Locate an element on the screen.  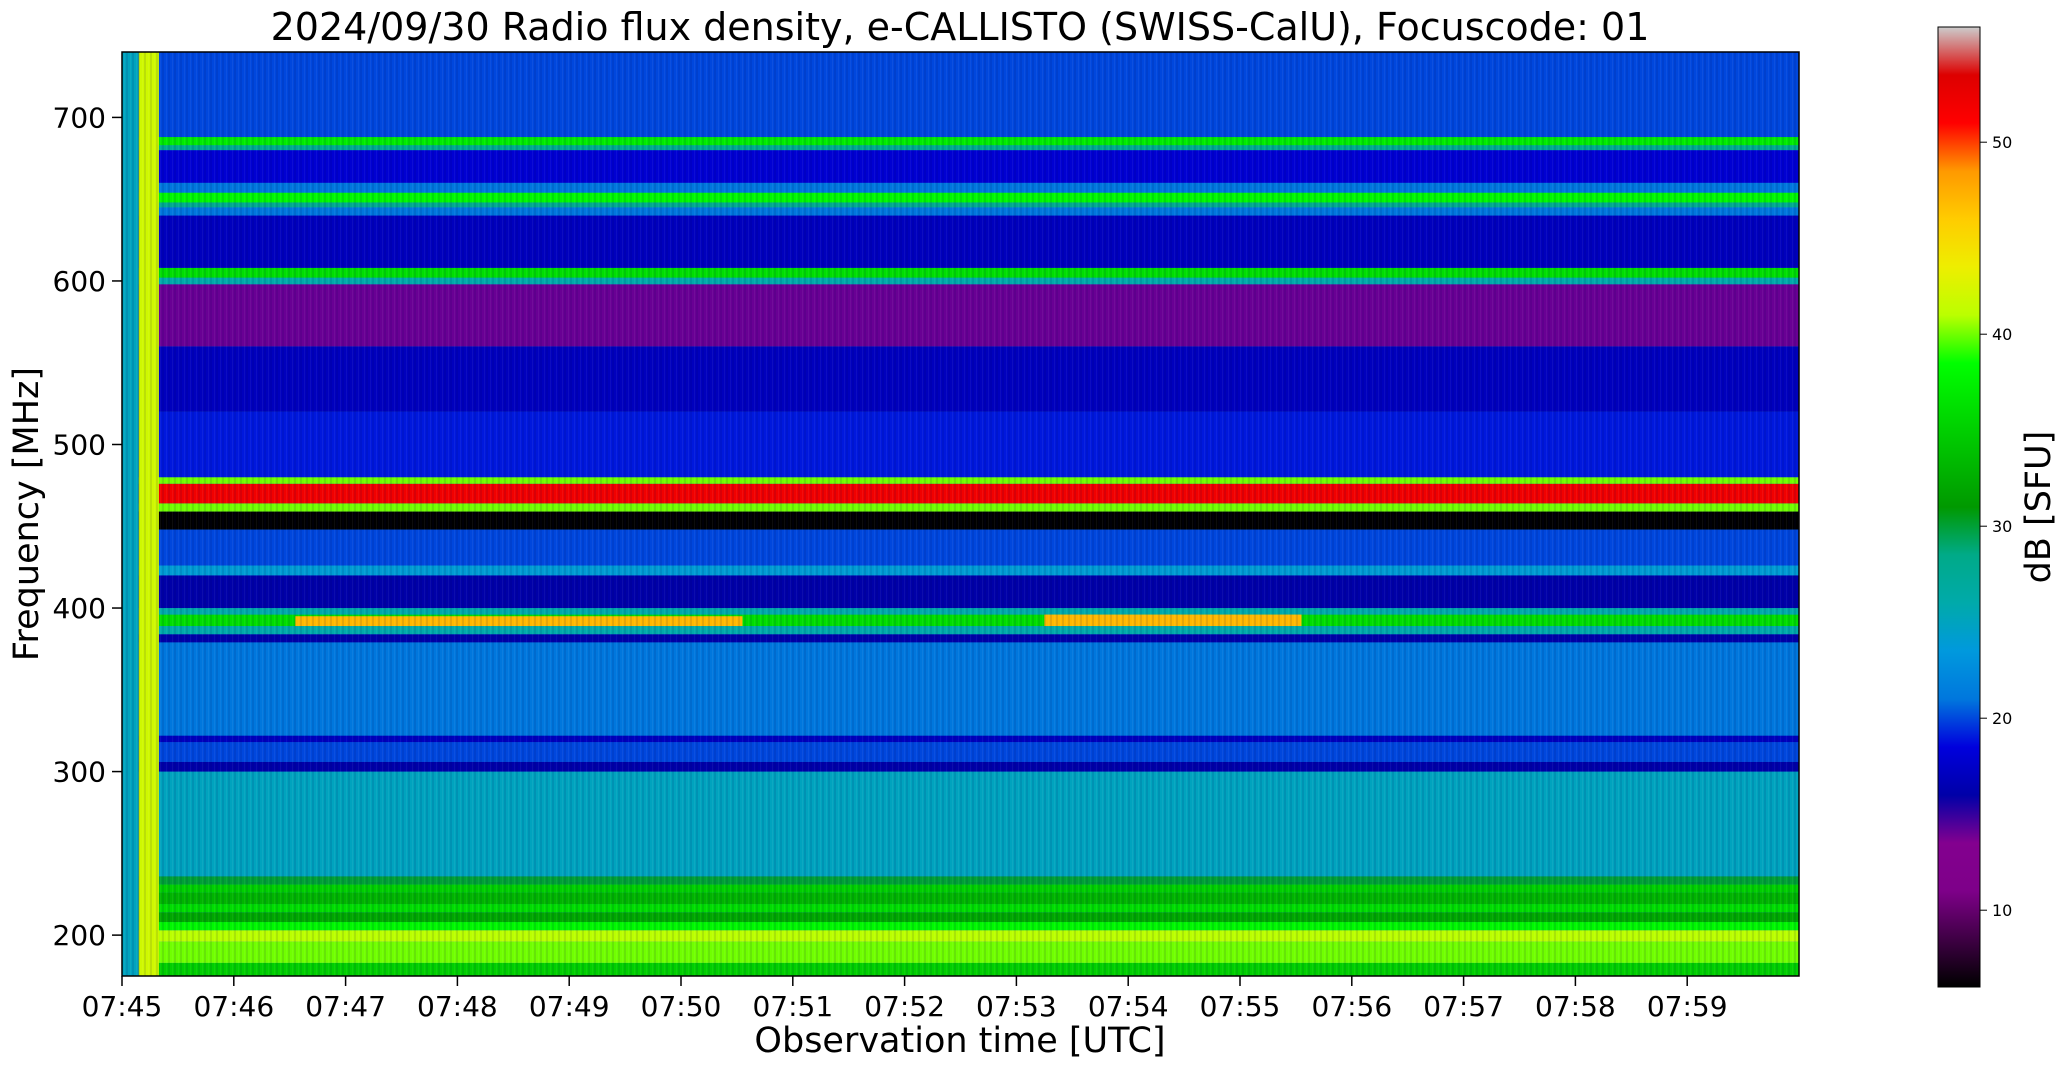
x-tick-label: 07:58 is located at coordinates (1575, 1006).